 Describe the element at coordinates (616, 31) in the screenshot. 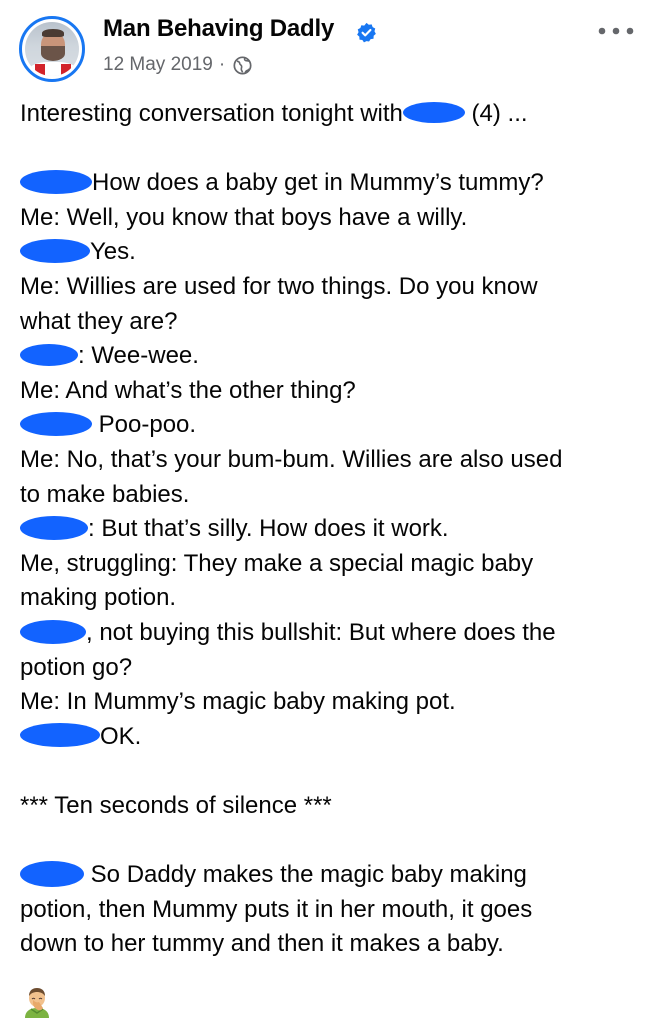

I see `more-options-icon` at that location.